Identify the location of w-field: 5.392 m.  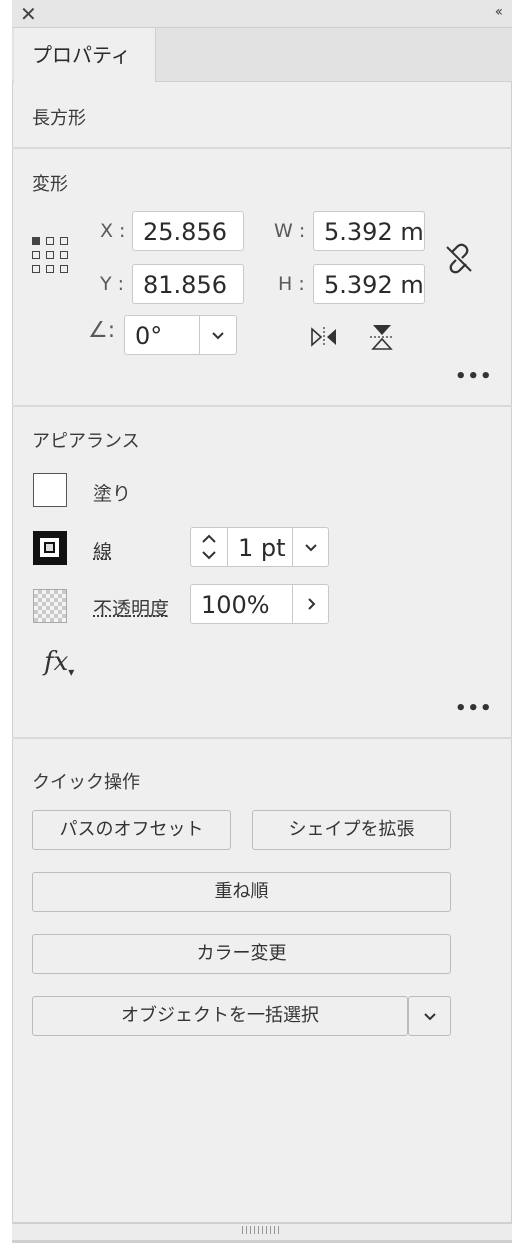
(369, 231).